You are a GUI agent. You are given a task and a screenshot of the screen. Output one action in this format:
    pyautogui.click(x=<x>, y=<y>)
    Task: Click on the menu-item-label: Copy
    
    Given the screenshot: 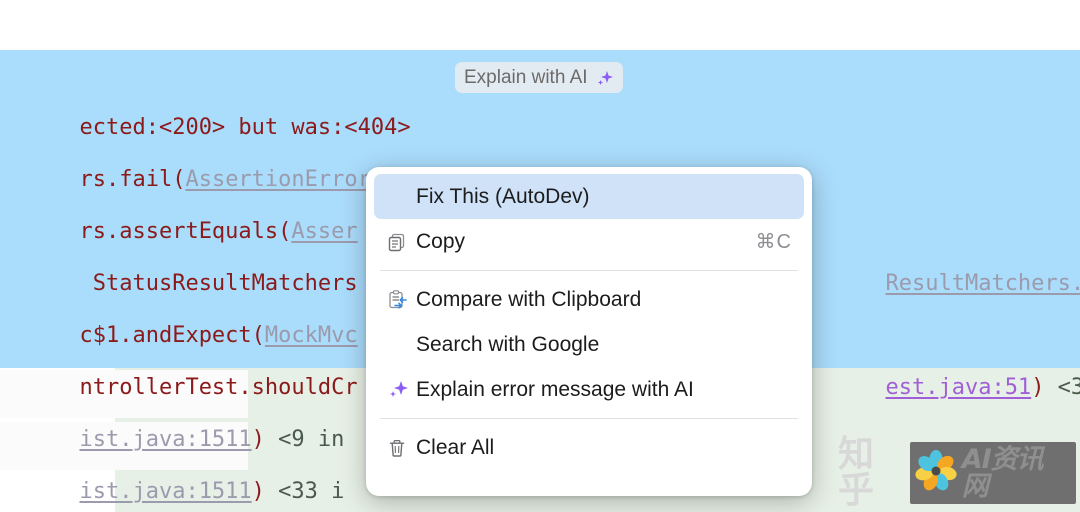 What is the action you would take?
    pyautogui.click(x=441, y=241)
    